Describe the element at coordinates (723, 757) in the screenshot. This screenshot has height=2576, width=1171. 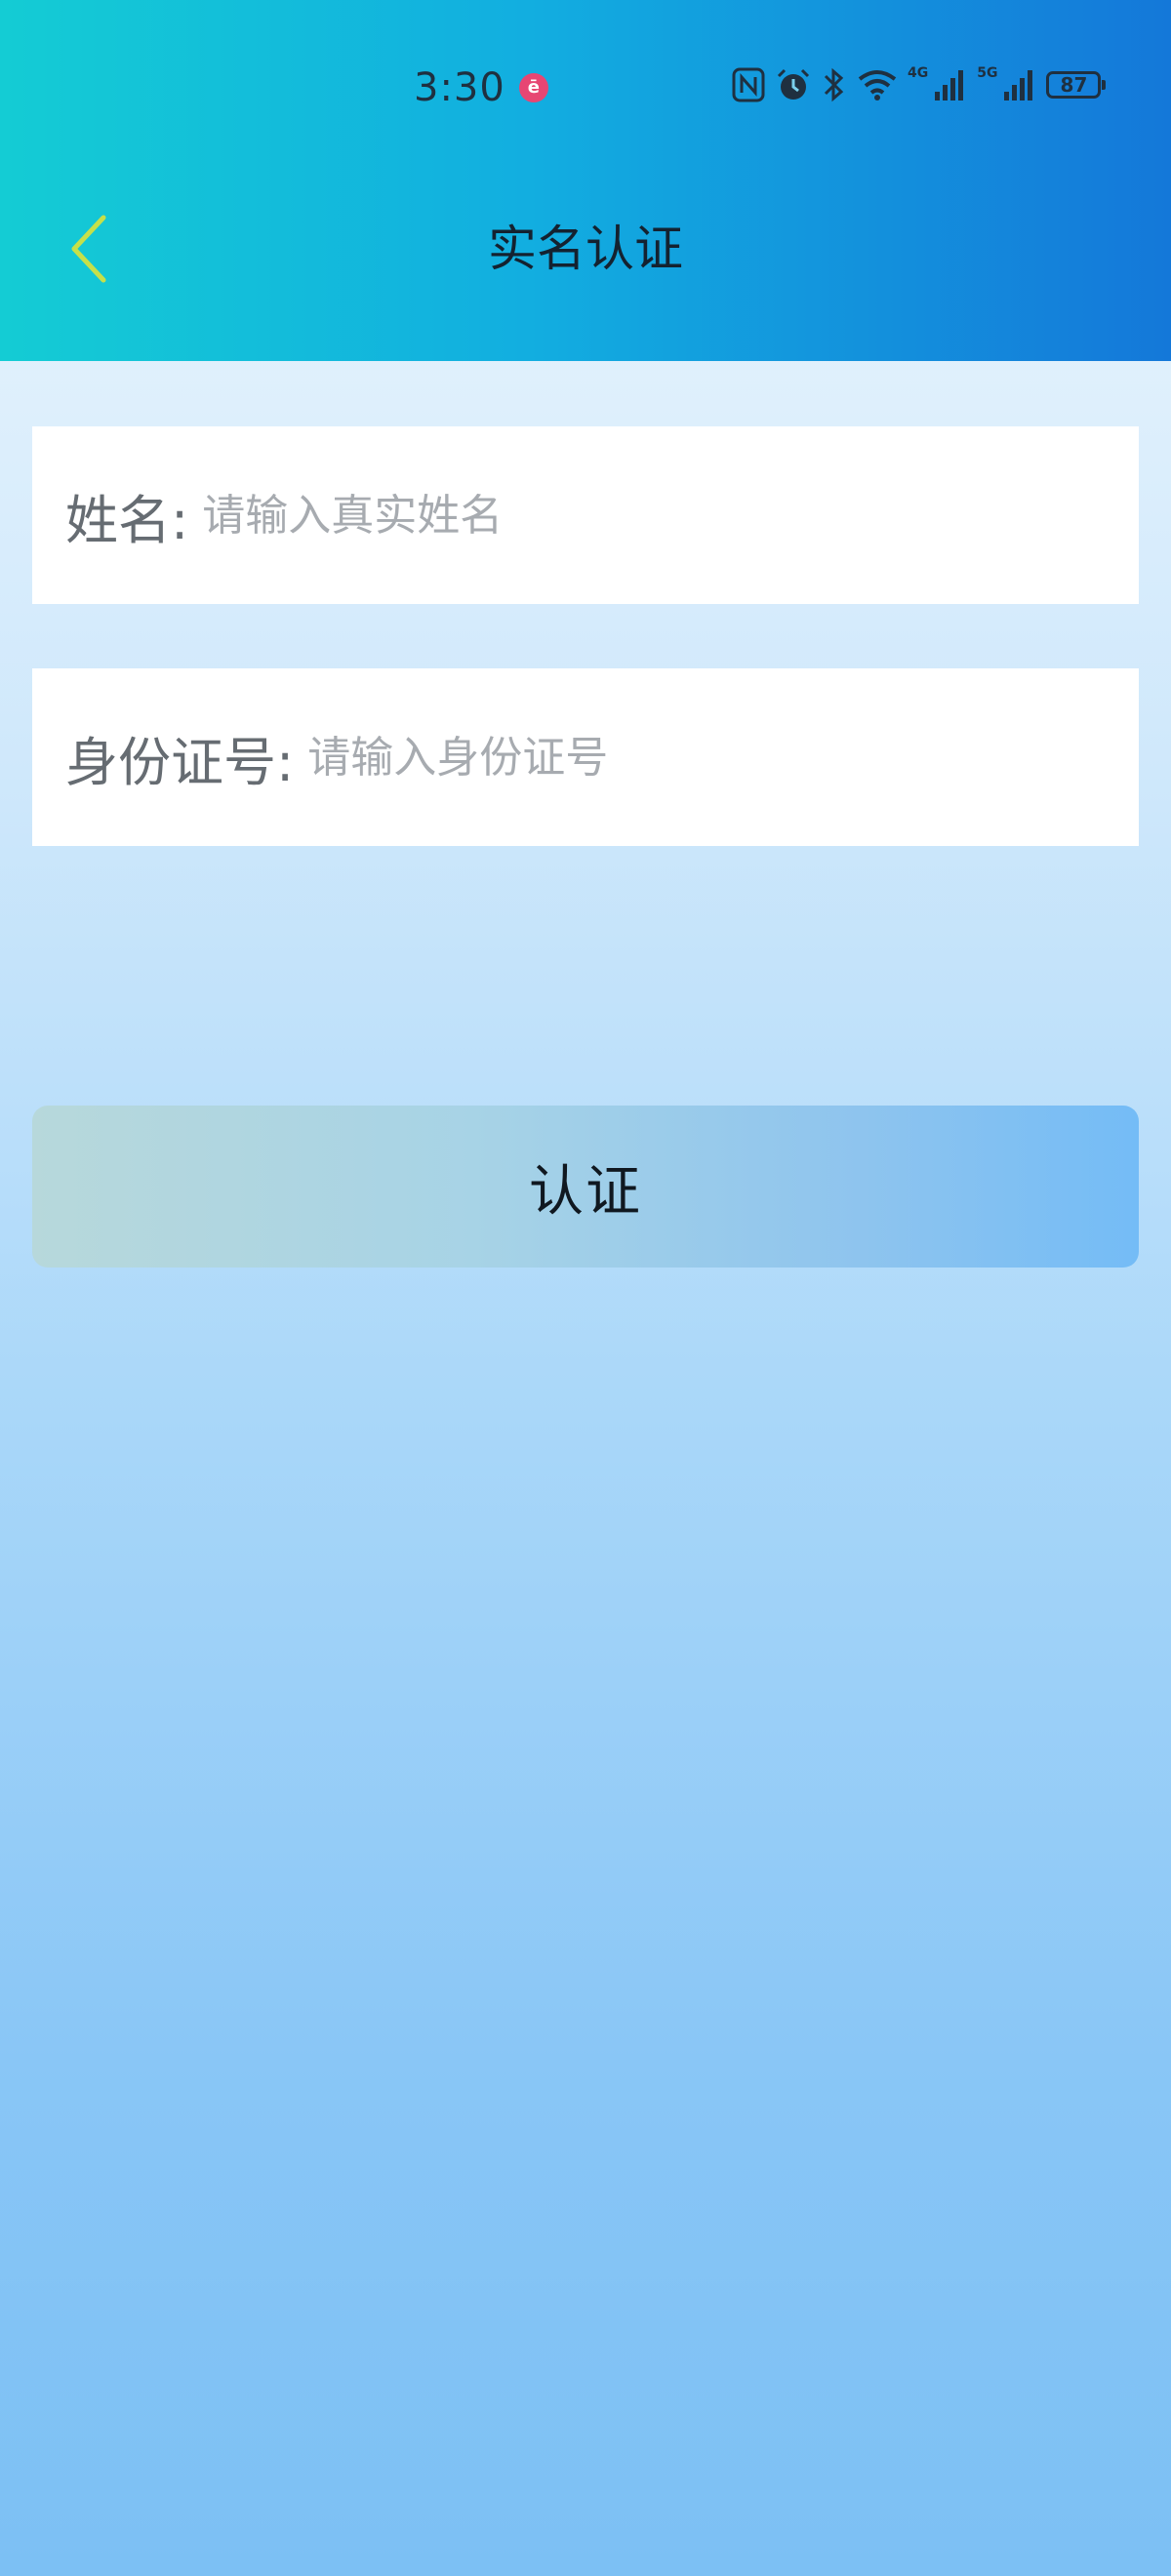
I see `id-number-input` at that location.